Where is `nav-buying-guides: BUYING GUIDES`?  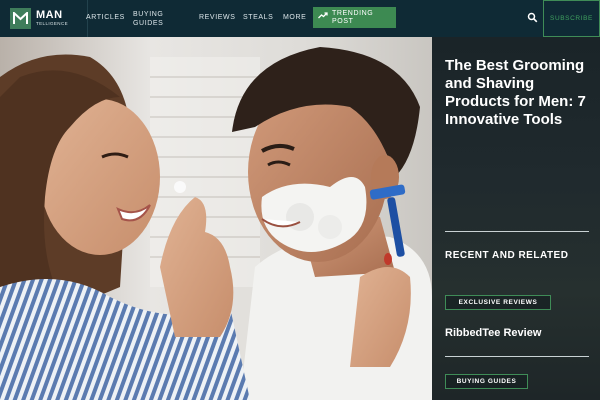
nav-buying-guides: BUYING GUIDES is located at coordinates (148, 19).